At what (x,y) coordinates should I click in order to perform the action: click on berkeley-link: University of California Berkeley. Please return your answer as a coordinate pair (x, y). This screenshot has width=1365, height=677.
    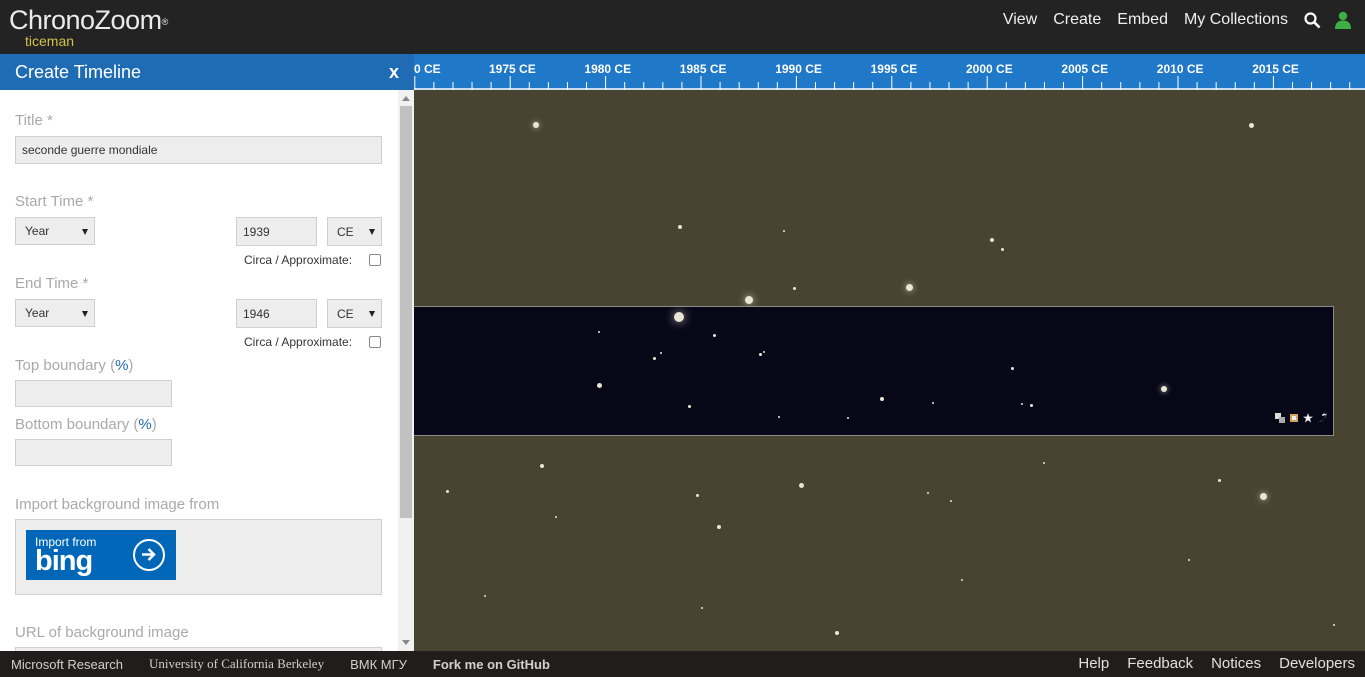
    Looking at the image, I should click on (236, 664).